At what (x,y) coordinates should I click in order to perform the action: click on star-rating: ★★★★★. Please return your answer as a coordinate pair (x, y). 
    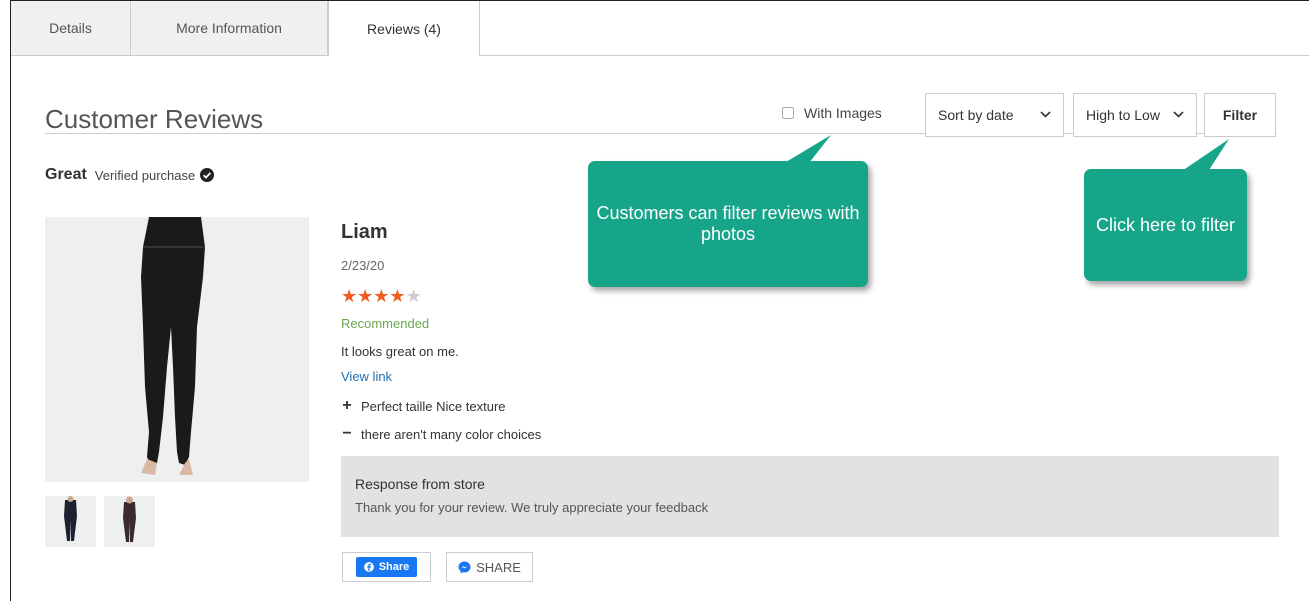
    Looking at the image, I should click on (381, 296).